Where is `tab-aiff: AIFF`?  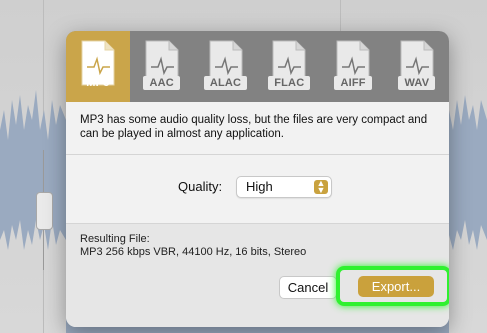 tab-aiff: AIFF is located at coordinates (353, 66).